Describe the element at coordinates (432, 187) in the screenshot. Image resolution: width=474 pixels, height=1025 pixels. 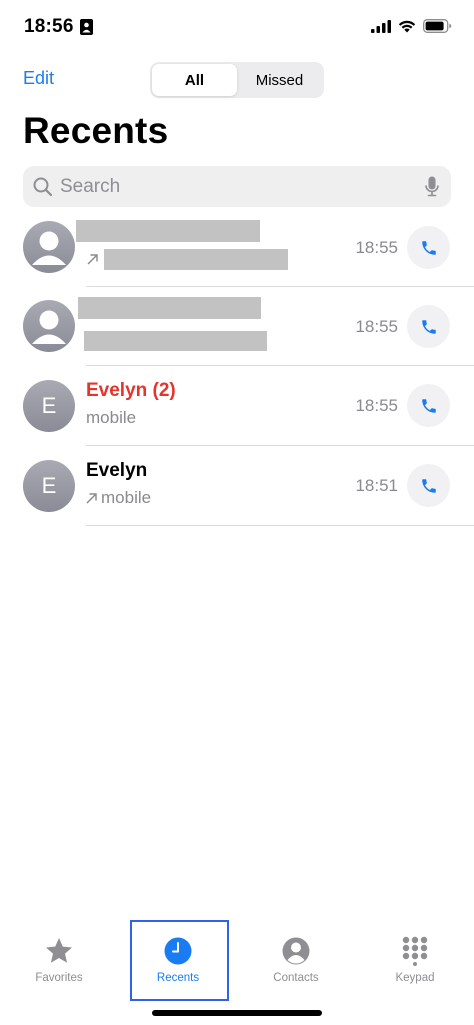
I see `microphone-icon` at that location.